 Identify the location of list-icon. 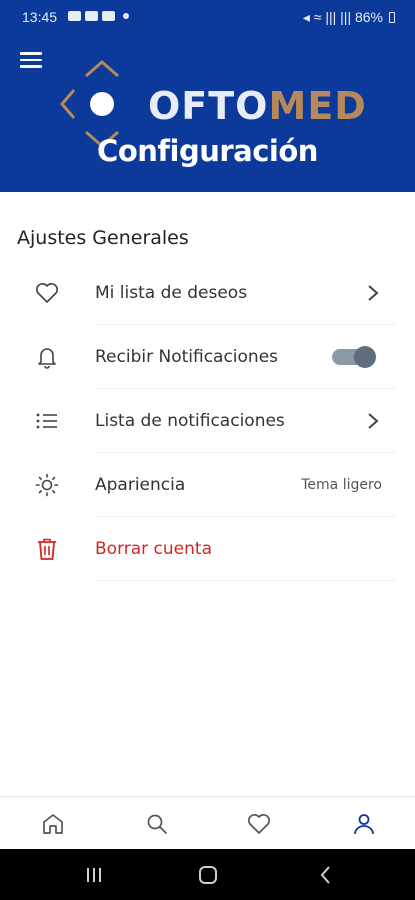
(47, 421).